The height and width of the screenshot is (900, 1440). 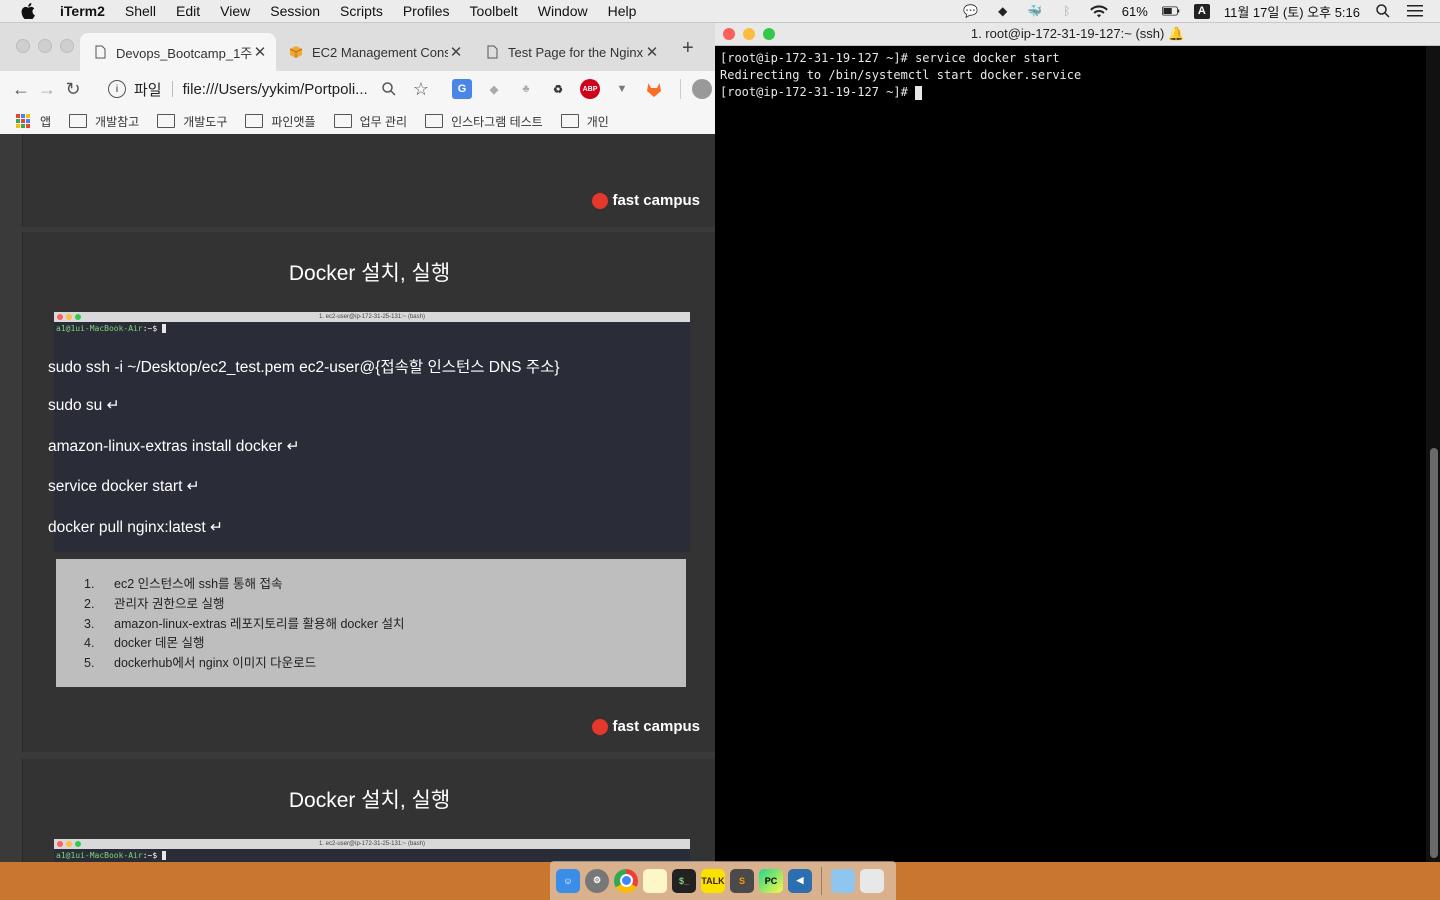 I want to click on tab-ec2-management: EC2 Management Cons ✕, so click(x=374, y=52).